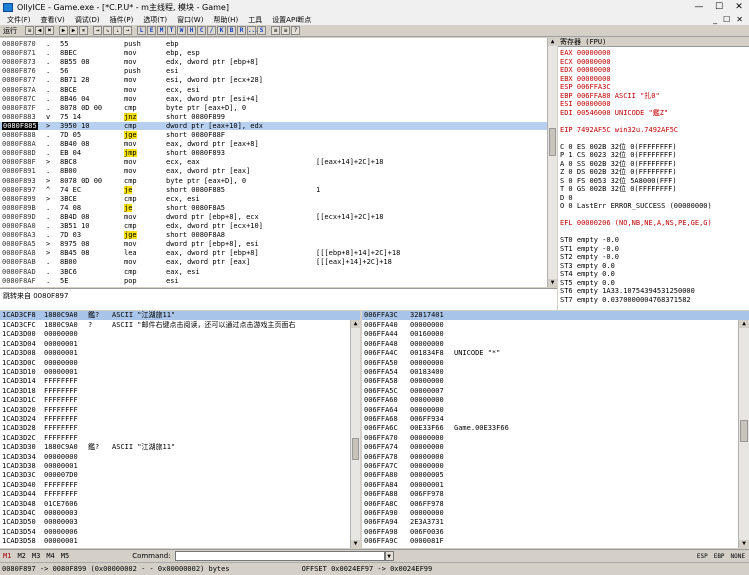  Describe the element at coordinates (273, 90) in the screenshot. I see `disassembly-row: 0080F87A. 8BCE mov ecx, esi` at that location.